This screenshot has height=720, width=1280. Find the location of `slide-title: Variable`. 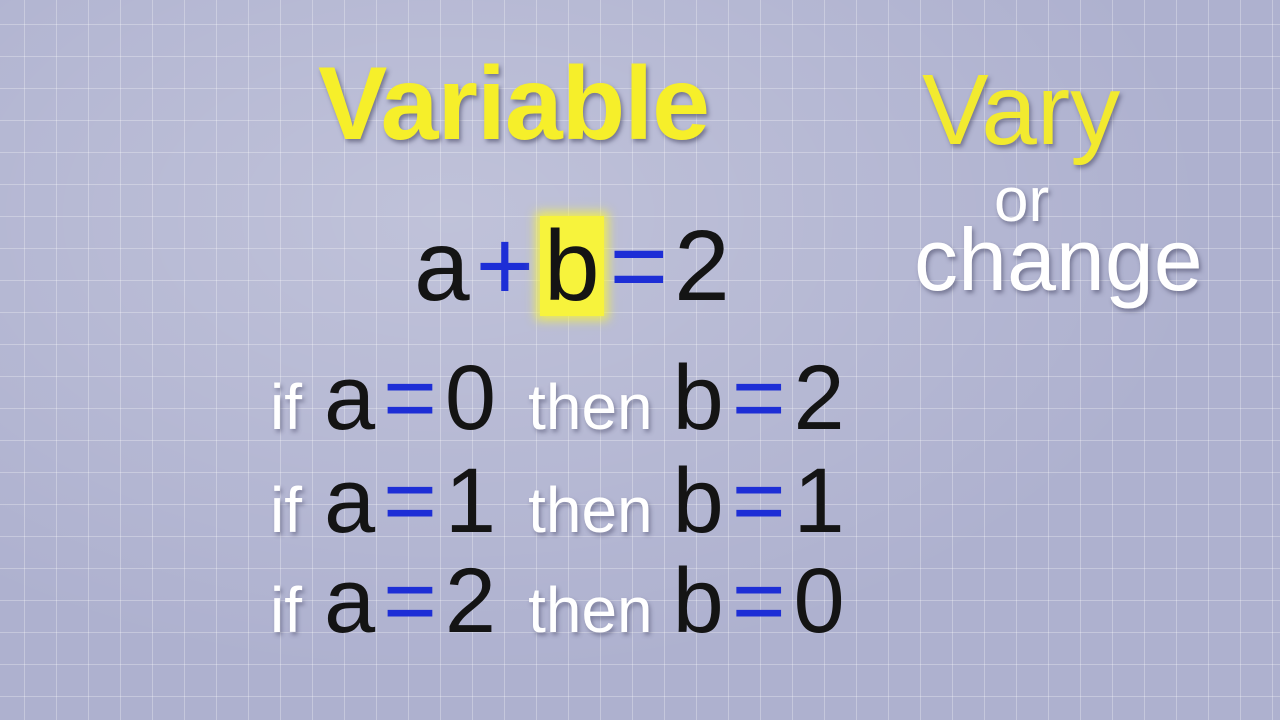

slide-title: Variable is located at coordinates (514, 104).